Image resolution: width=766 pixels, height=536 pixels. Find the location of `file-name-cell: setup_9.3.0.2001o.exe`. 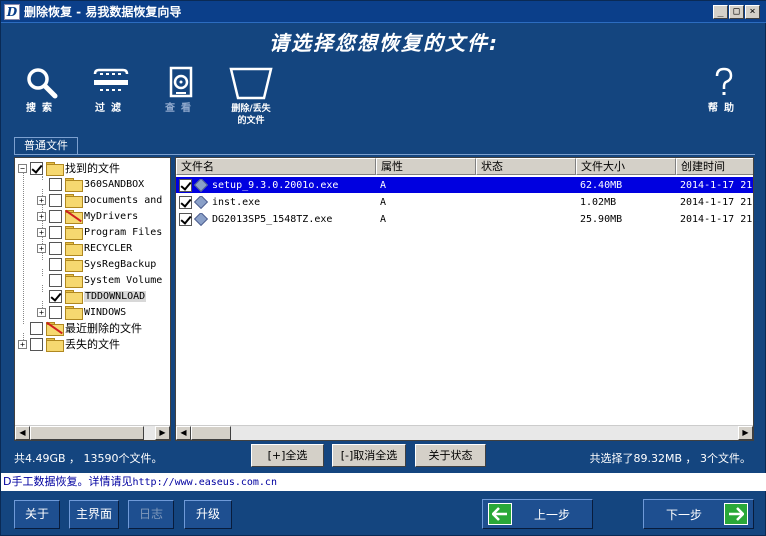

file-name-cell: setup_9.3.0.2001o.exe is located at coordinates (276, 185).